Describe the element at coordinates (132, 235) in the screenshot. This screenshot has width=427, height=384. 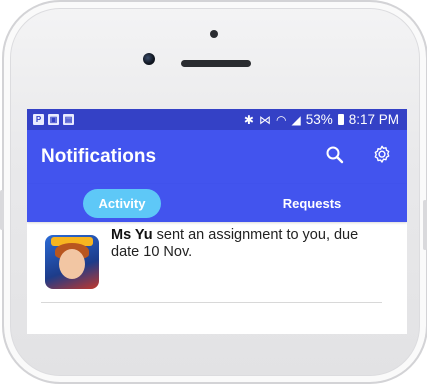
I see `notification-sender: Ms Yu` at that location.